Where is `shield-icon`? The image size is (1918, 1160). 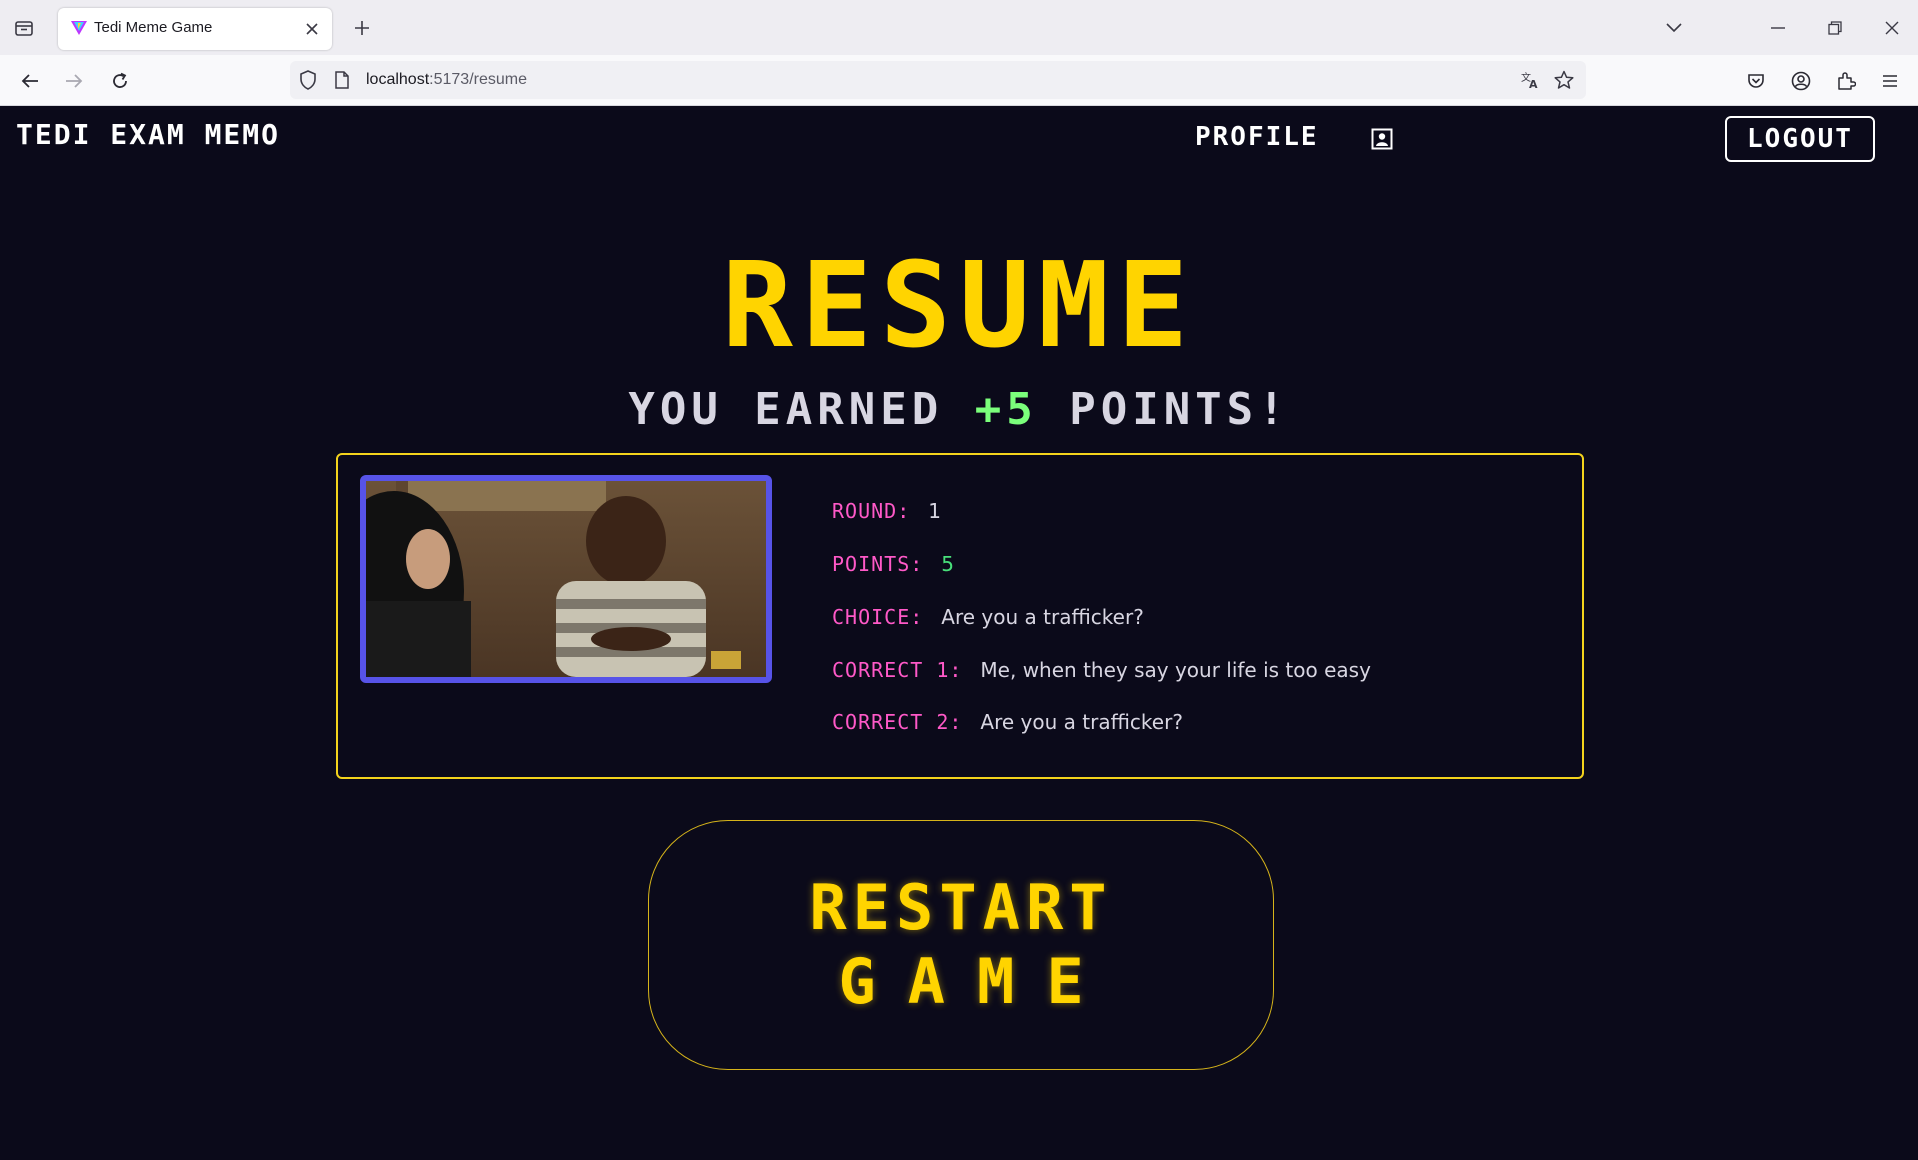
shield-icon is located at coordinates (308, 80).